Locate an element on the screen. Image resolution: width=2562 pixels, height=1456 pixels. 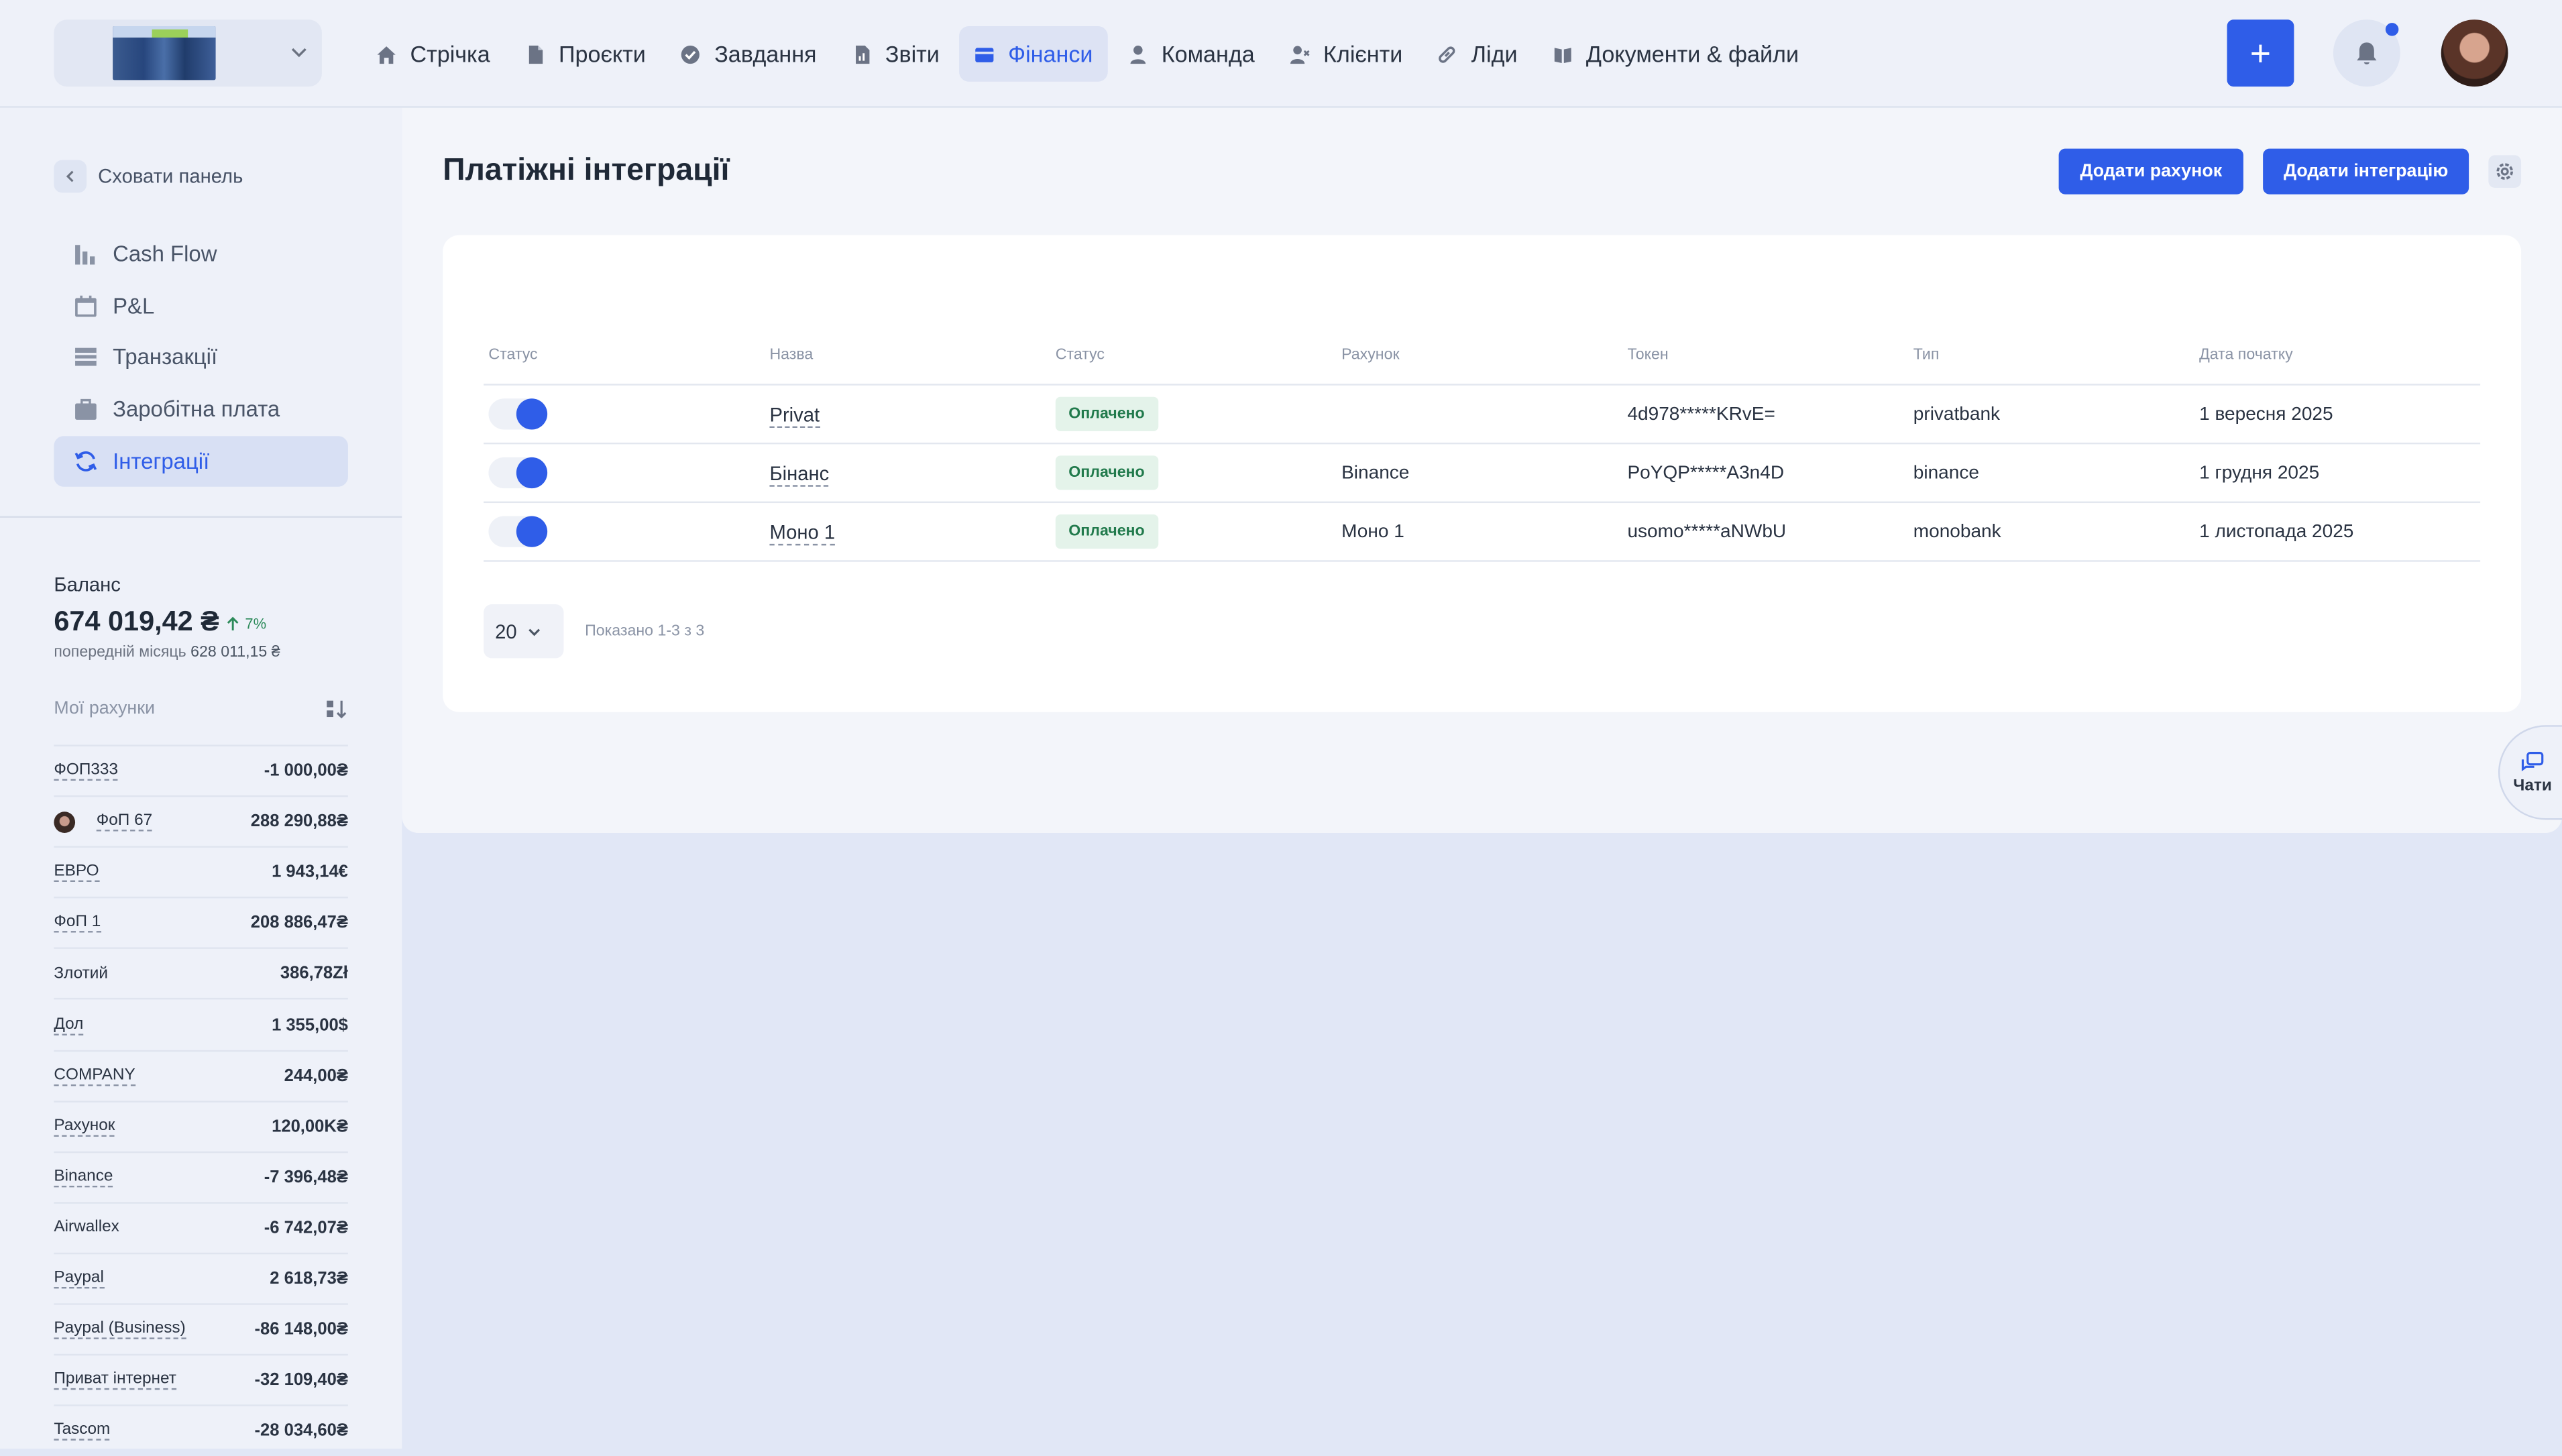
account-row: ФоП 1 208 886,47₴ is located at coordinates (201, 922).